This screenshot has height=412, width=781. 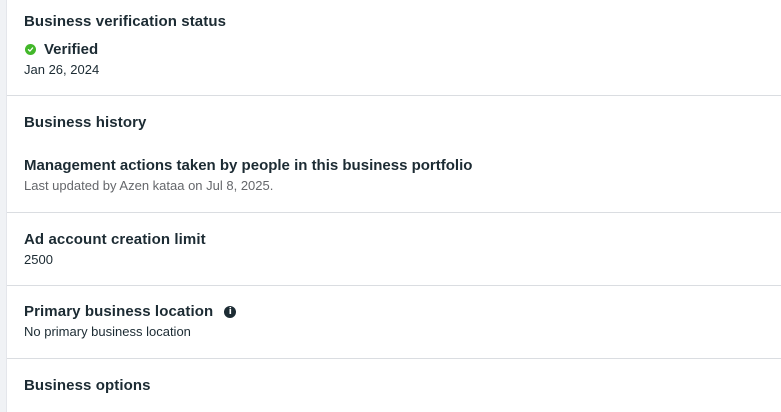 What do you see at coordinates (62, 69) in the screenshot?
I see `verification-date: Jan 26, 2024` at bounding box center [62, 69].